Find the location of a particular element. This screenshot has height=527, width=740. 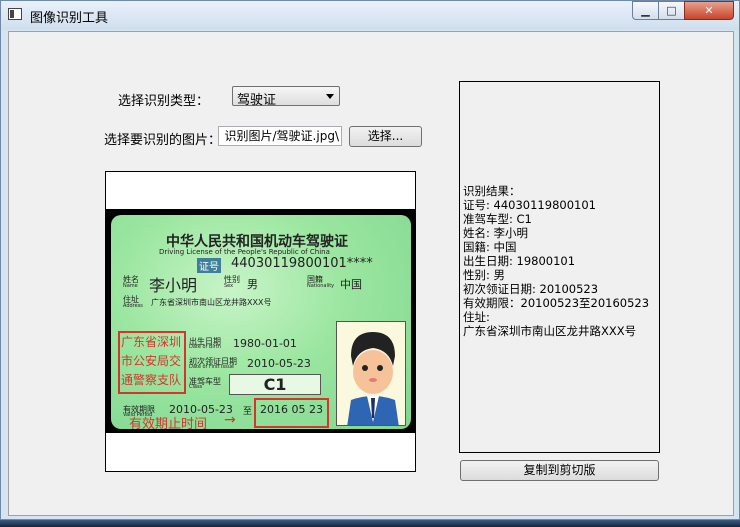

card-sex: 男 is located at coordinates (252, 284).